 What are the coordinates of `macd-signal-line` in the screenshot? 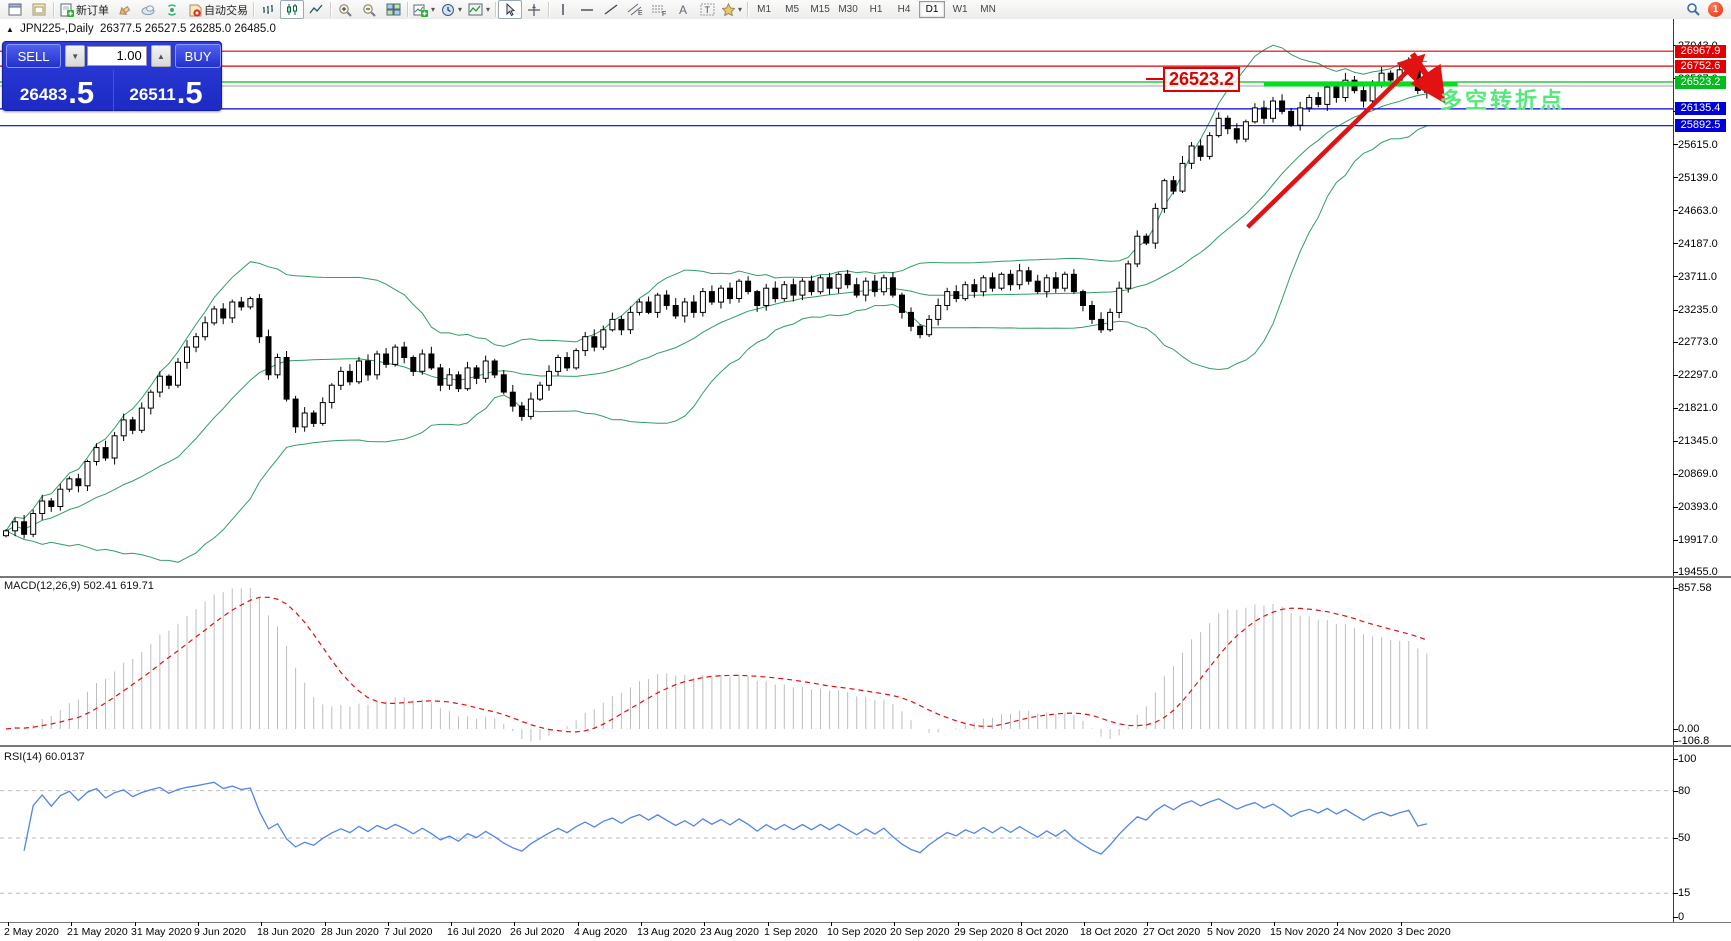 It's located at (716, 664).